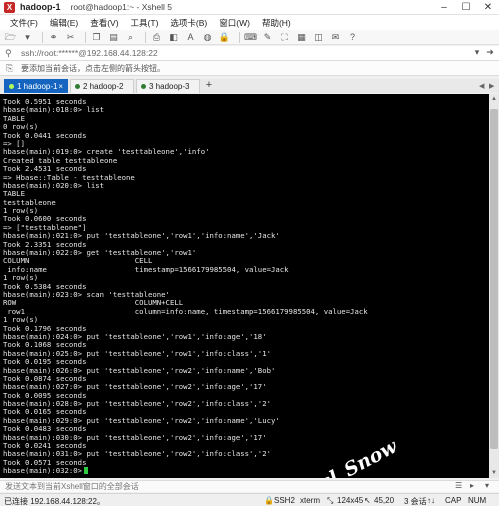 The height and width of the screenshot is (506, 499). I want to click on menu-window: 窗口(W), so click(234, 23).